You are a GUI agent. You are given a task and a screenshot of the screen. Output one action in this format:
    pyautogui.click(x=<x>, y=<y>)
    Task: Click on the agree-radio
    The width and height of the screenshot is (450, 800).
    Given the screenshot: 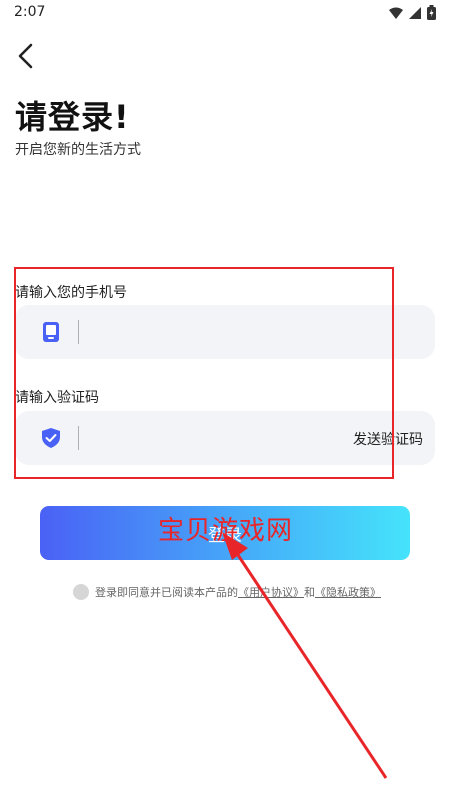 What is the action you would take?
    pyautogui.click(x=81, y=592)
    